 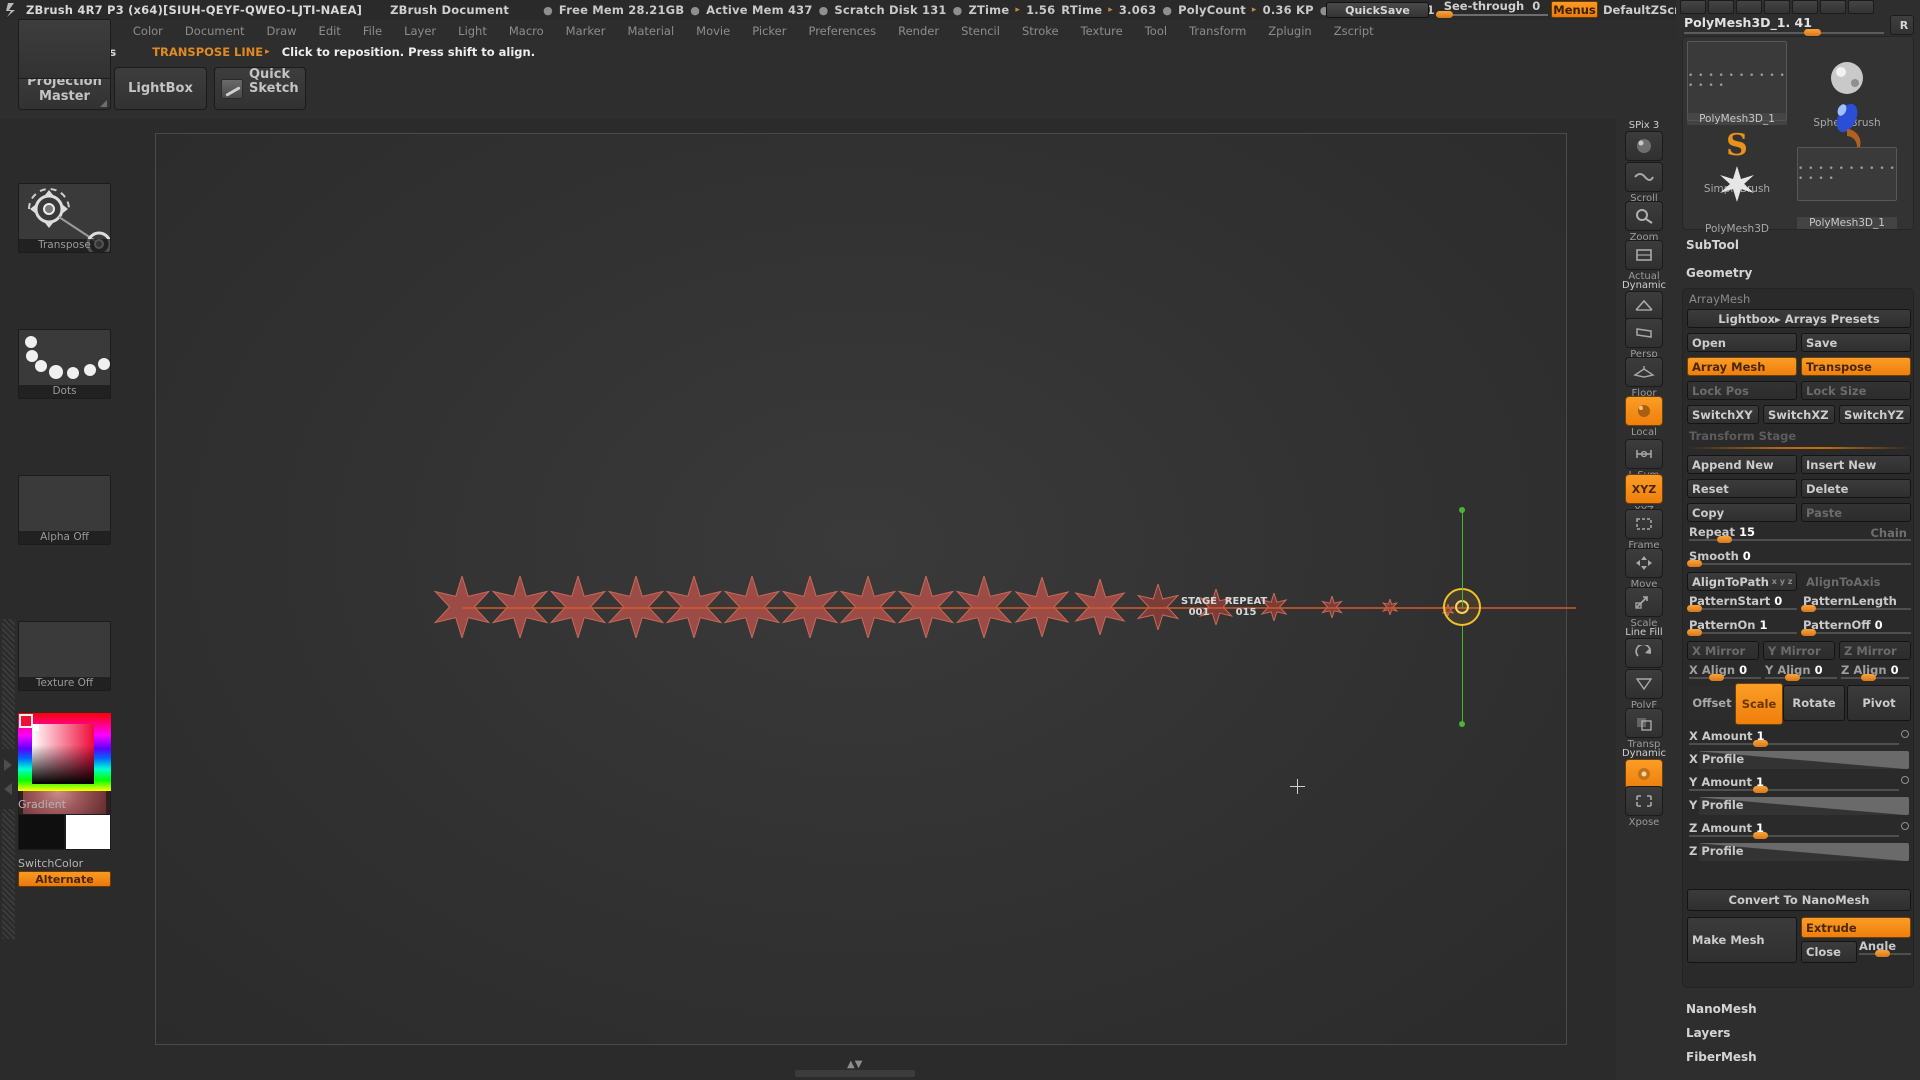 What do you see at coordinates (1905, 734) in the screenshot?
I see `x-amount-reset-icon` at bounding box center [1905, 734].